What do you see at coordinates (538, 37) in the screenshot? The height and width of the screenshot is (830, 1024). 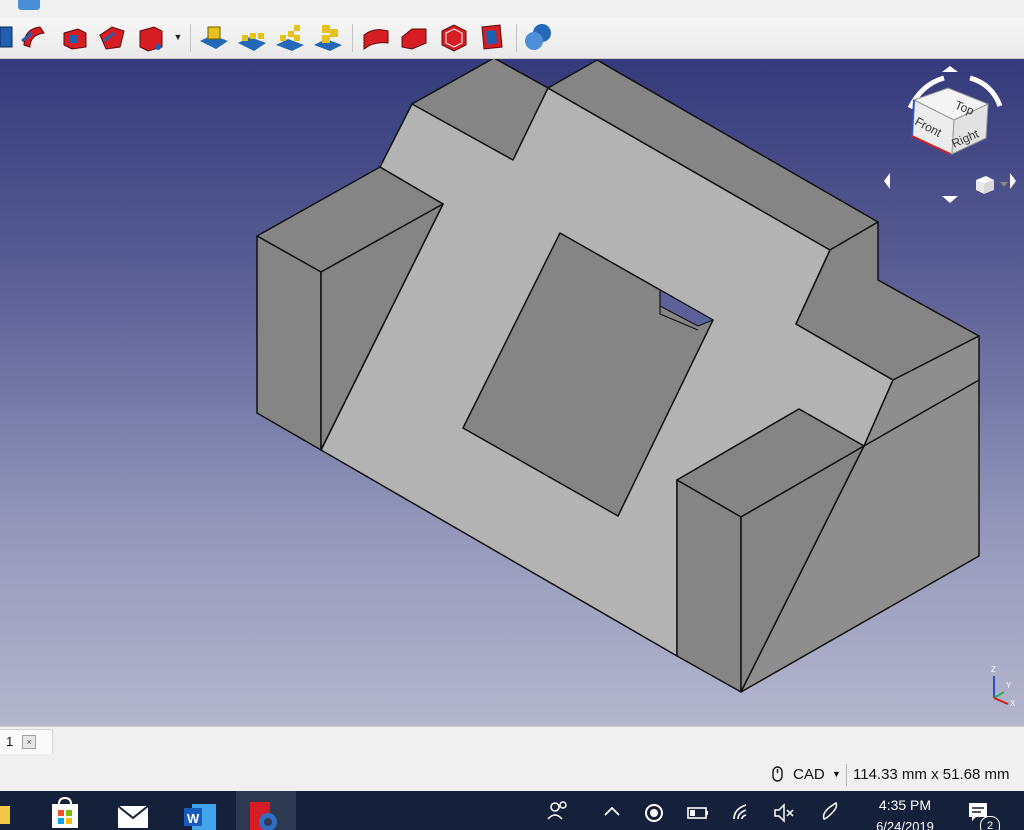 I see `boolean-icon` at bounding box center [538, 37].